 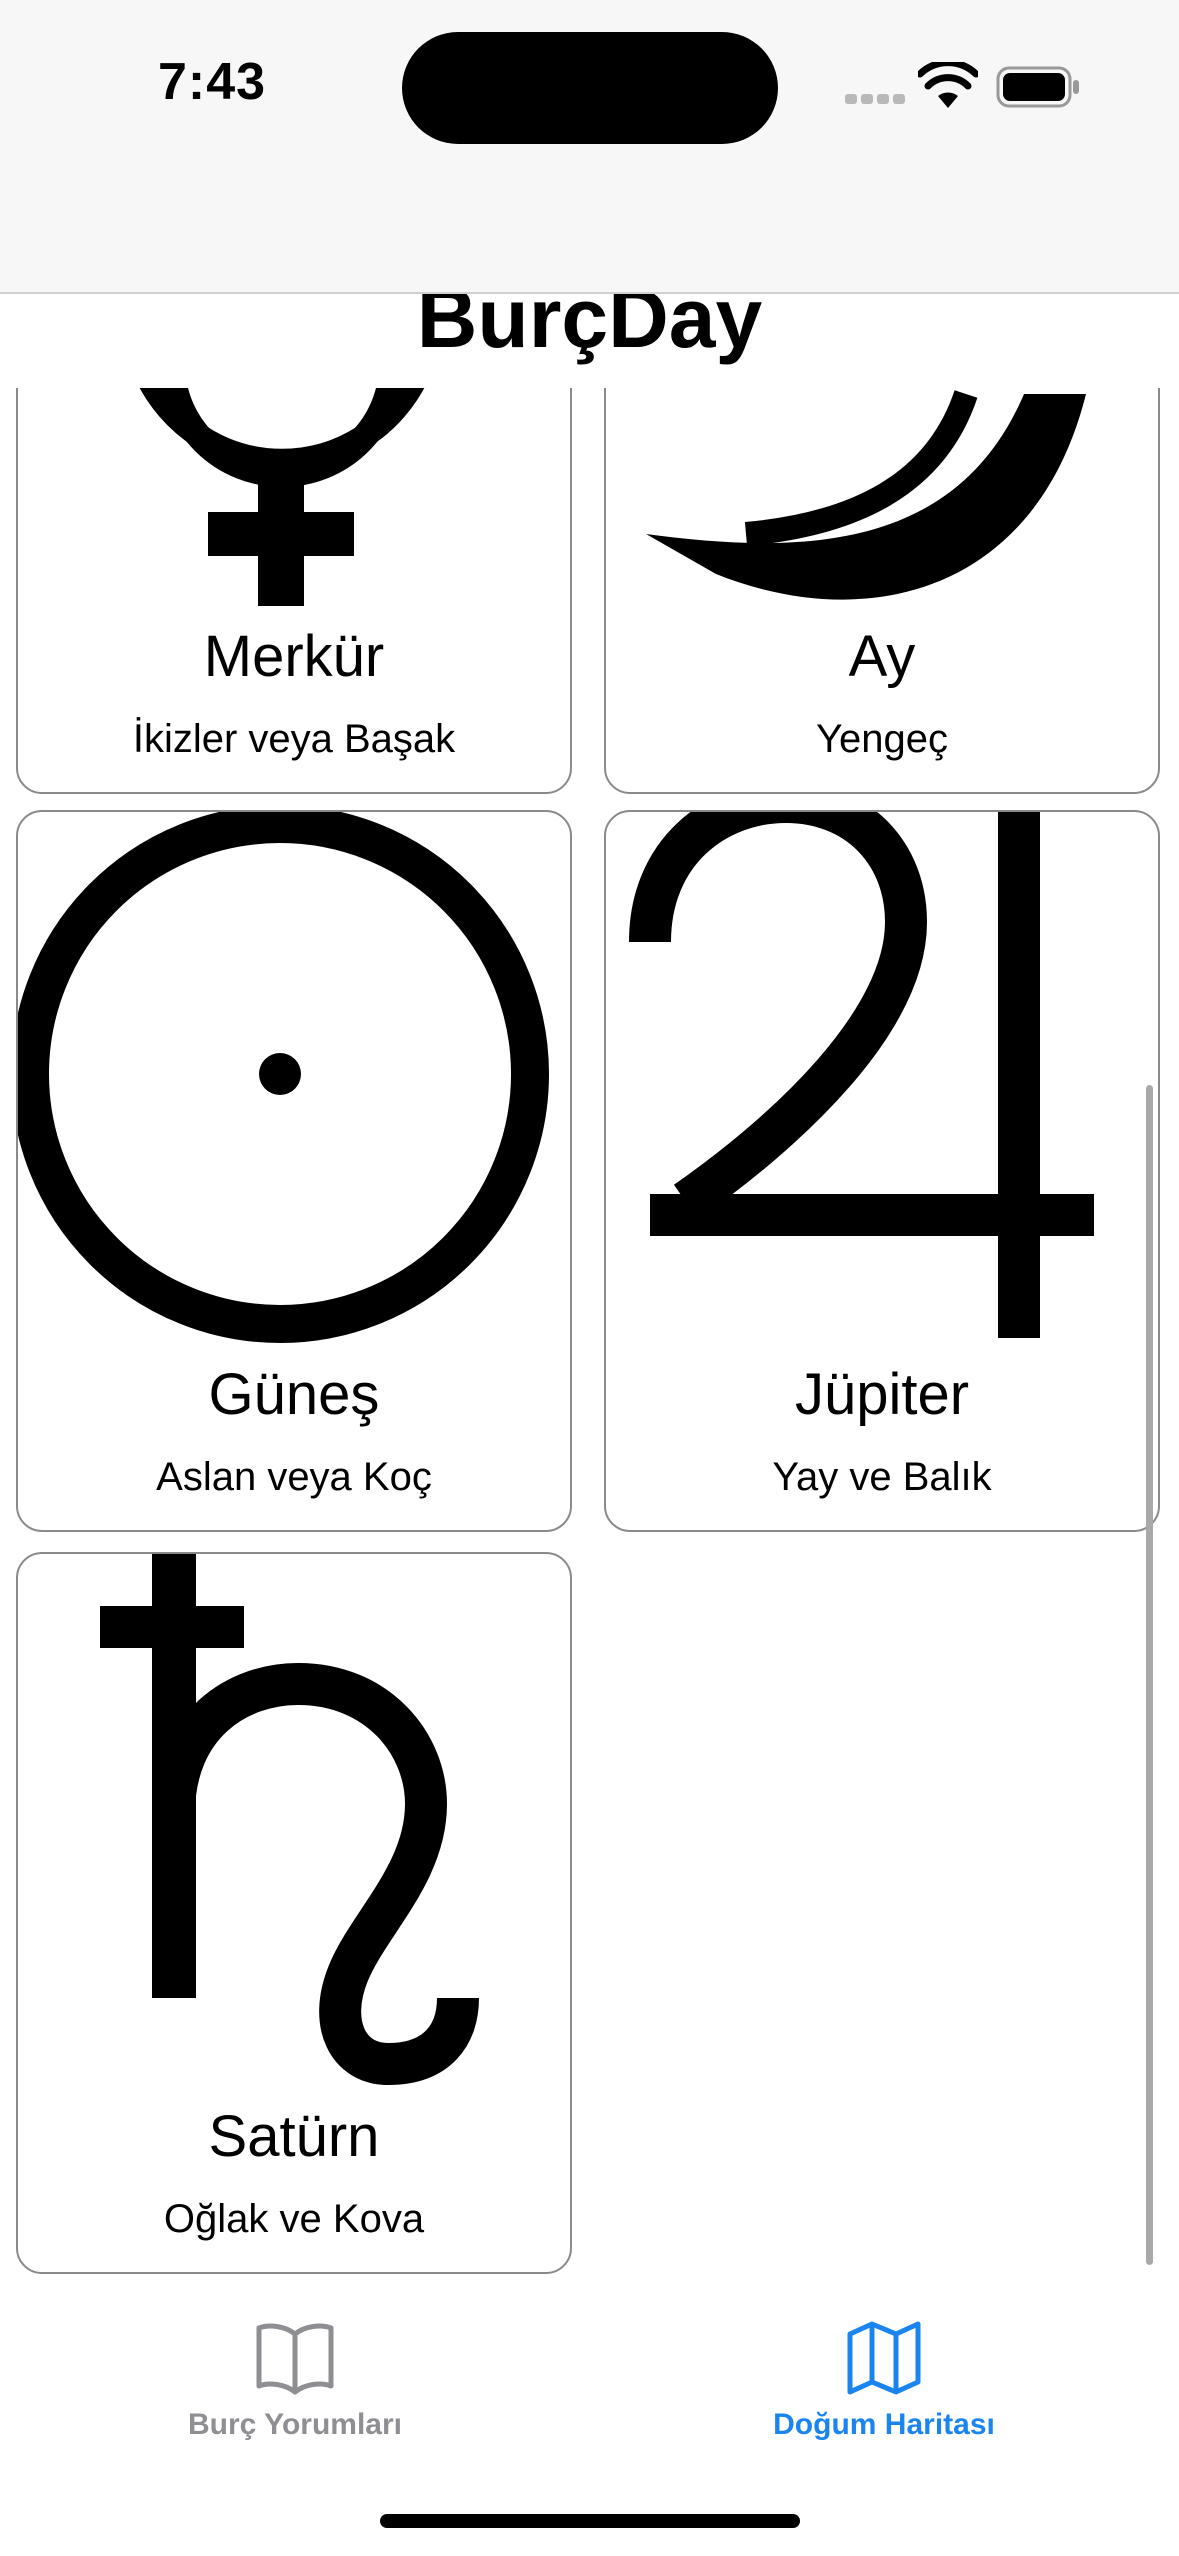 I want to click on planet-name: Merkür, so click(x=294, y=656).